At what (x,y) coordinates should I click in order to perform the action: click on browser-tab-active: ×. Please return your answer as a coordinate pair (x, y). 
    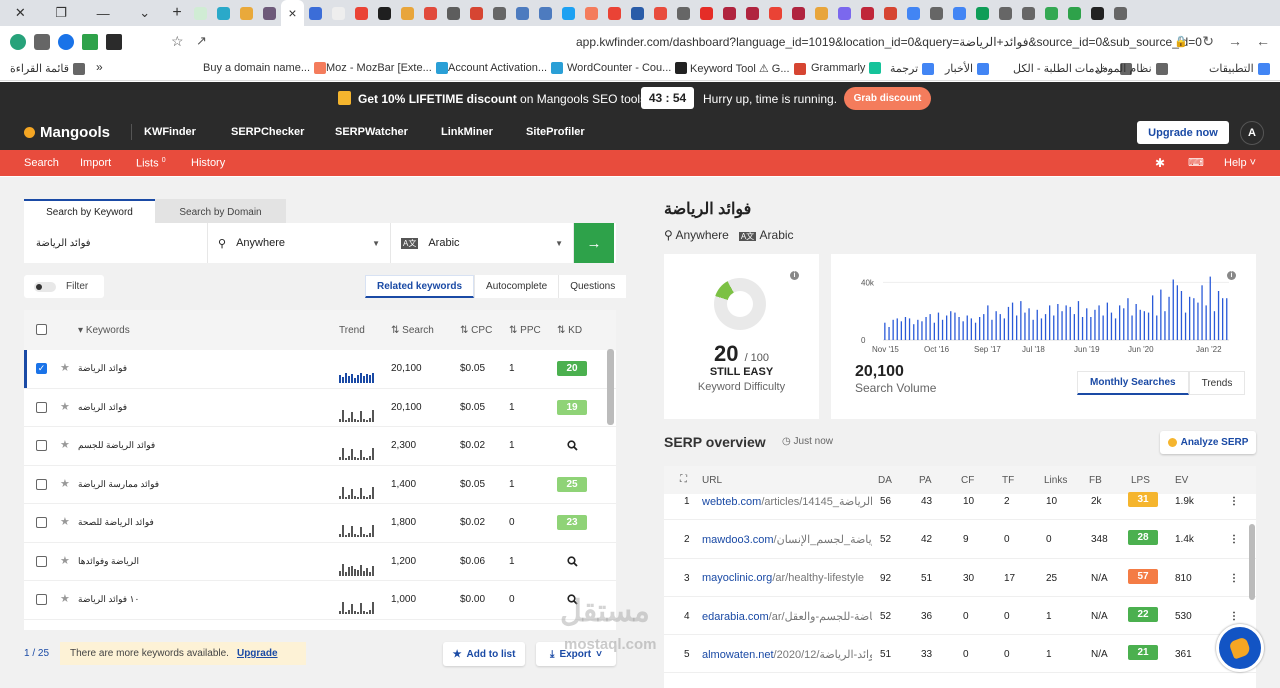
    Looking at the image, I should click on (292, 13).